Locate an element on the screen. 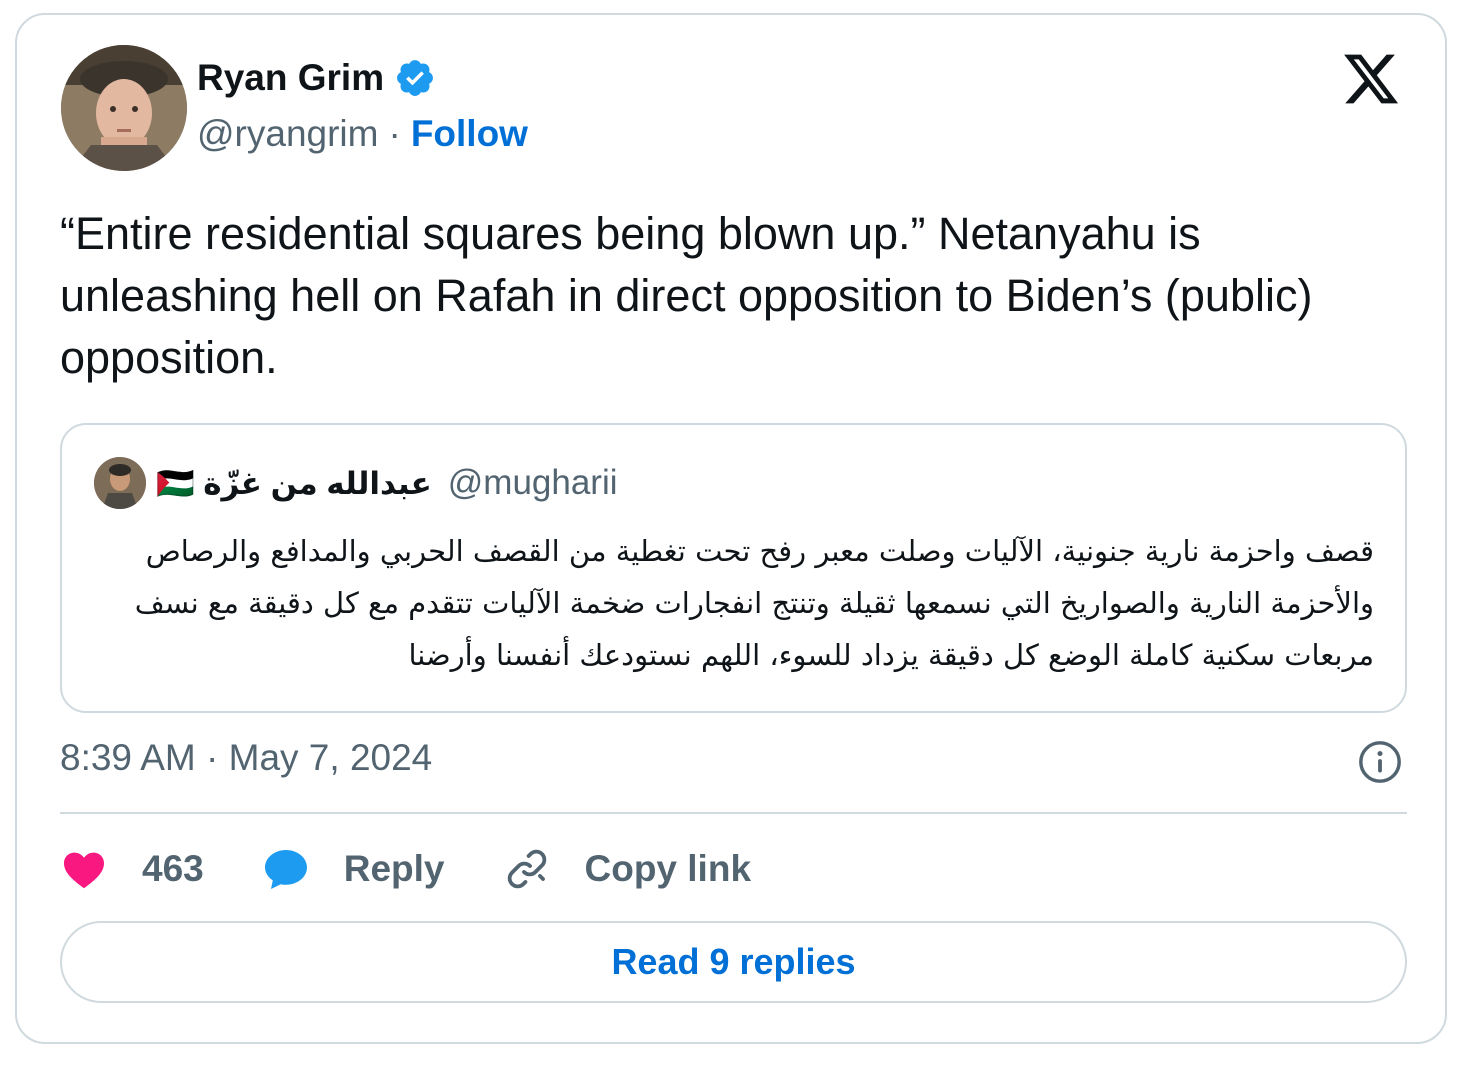  author-name: Ryan Grim is located at coordinates (290, 78).